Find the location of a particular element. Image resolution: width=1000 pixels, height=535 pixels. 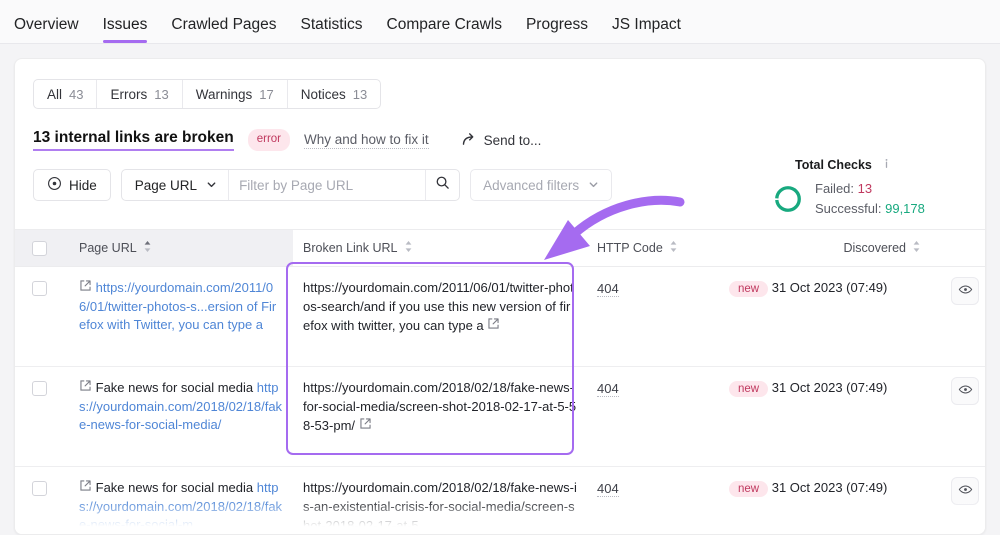

tab-statistics: Statistics is located at coordinates (331, 29).